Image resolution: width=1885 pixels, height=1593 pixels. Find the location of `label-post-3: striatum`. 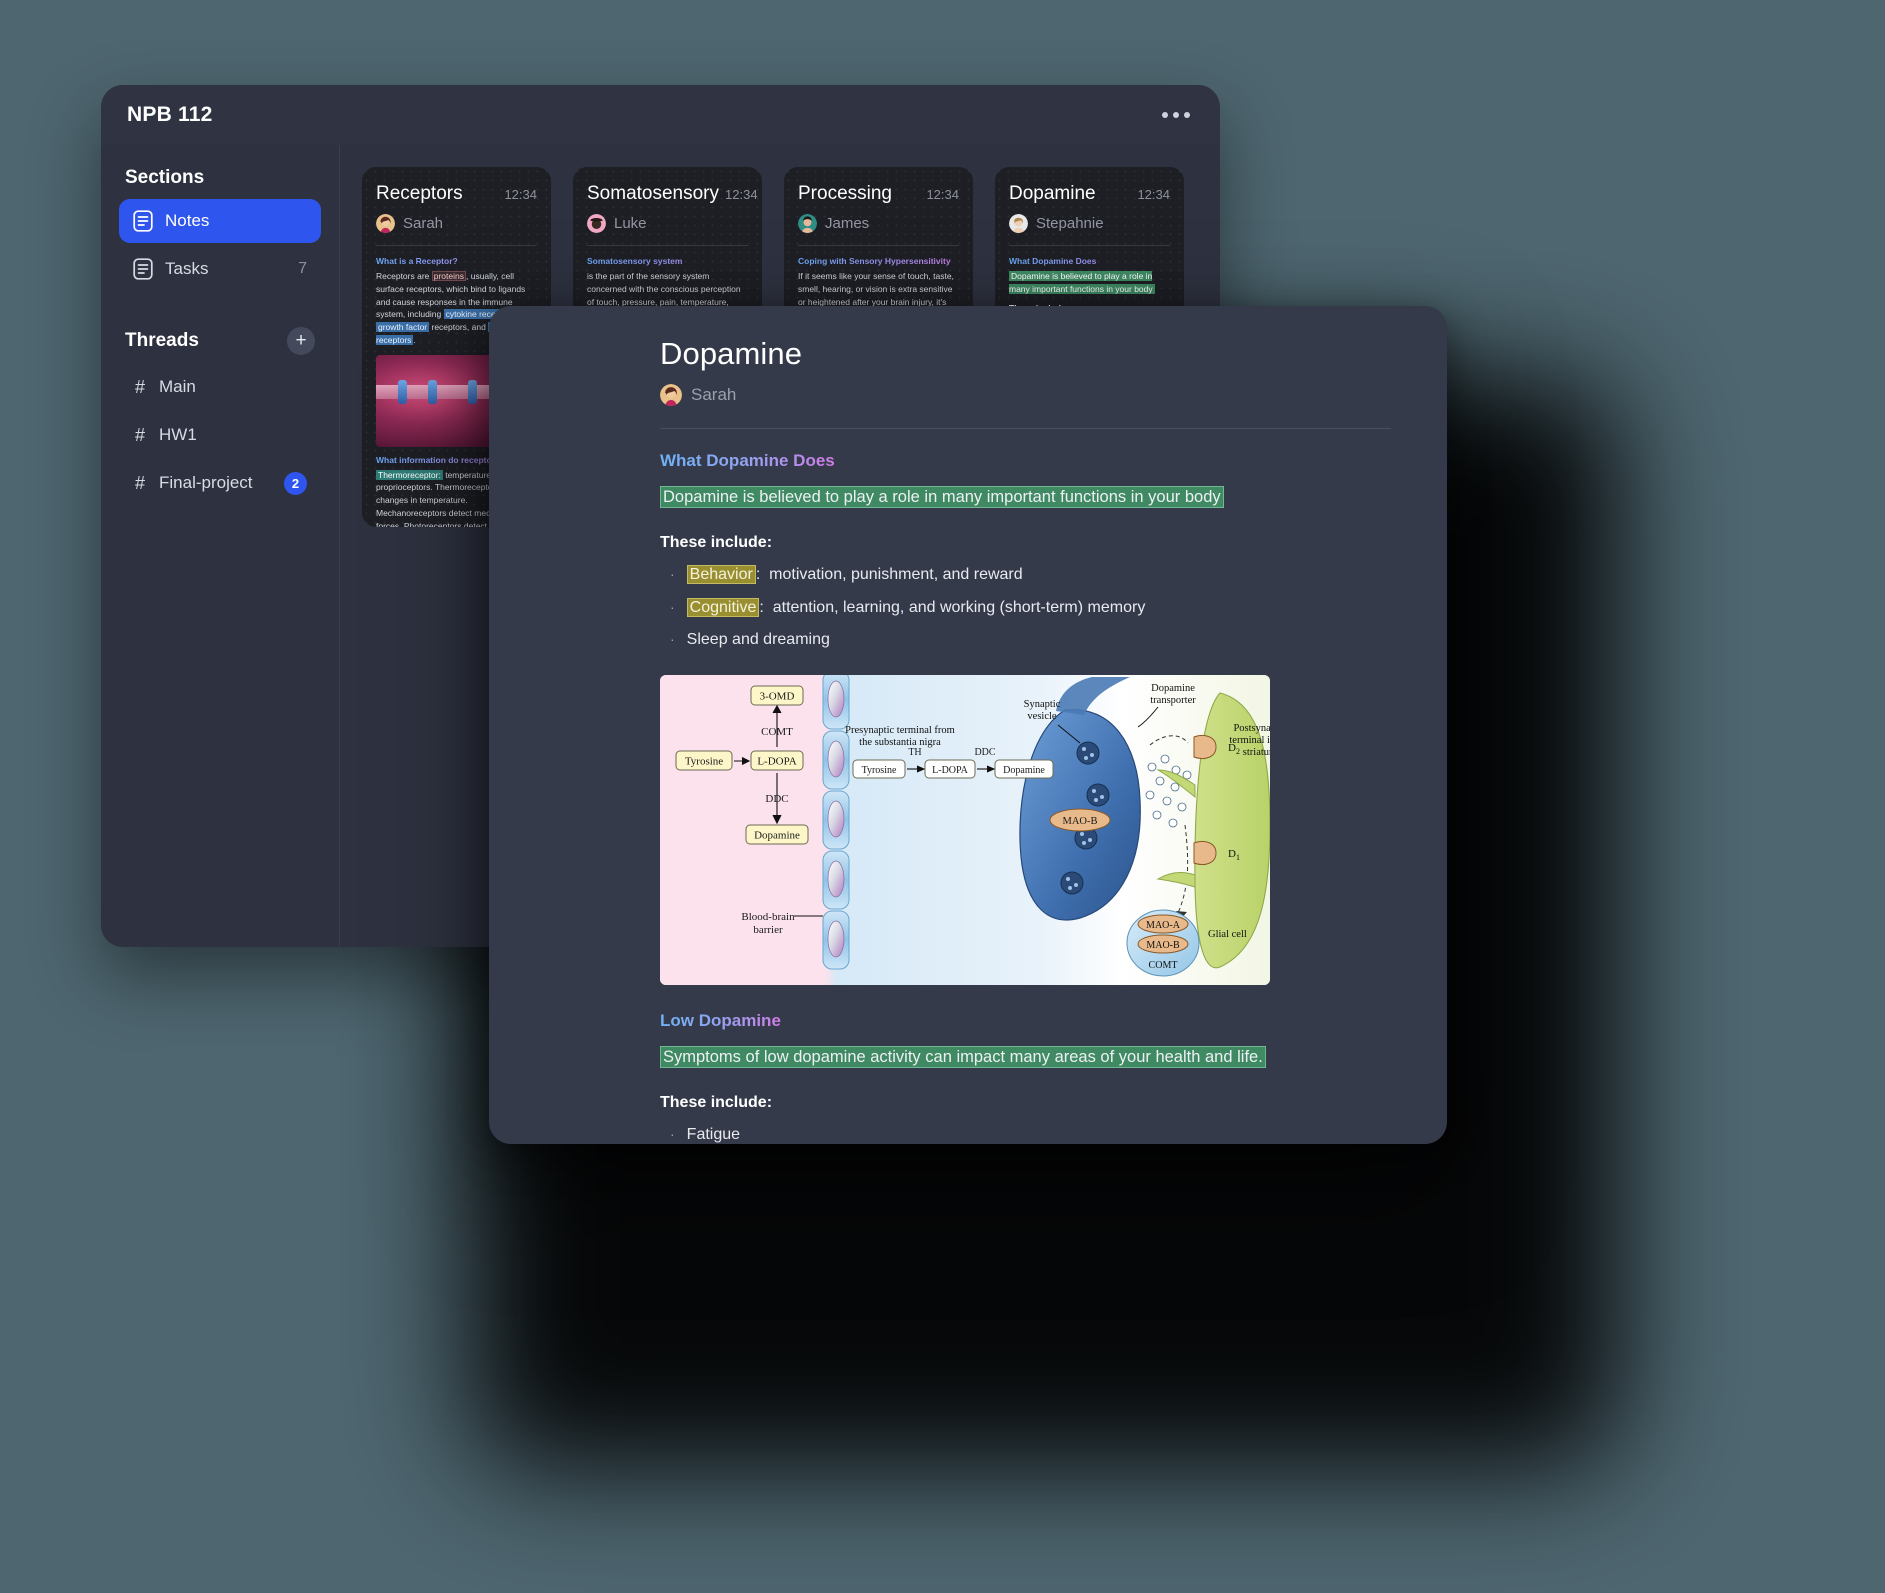

label-post-3: striatum is located at coordinates (1256, 752).